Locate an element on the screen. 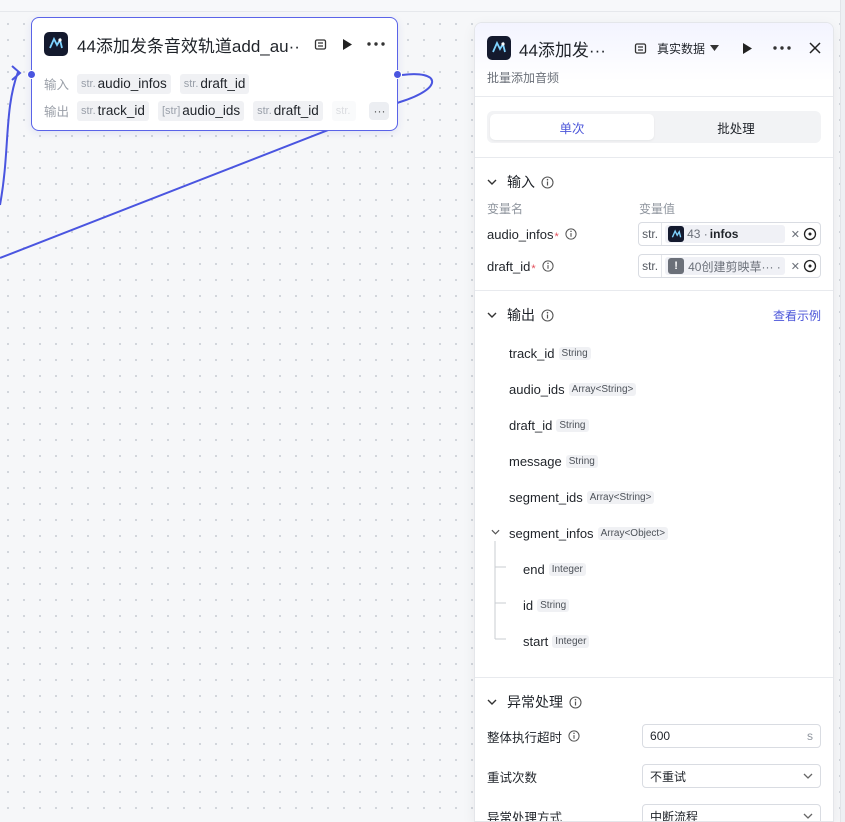  panel-title: 44添加发··· is located at coordinates (562, 50).